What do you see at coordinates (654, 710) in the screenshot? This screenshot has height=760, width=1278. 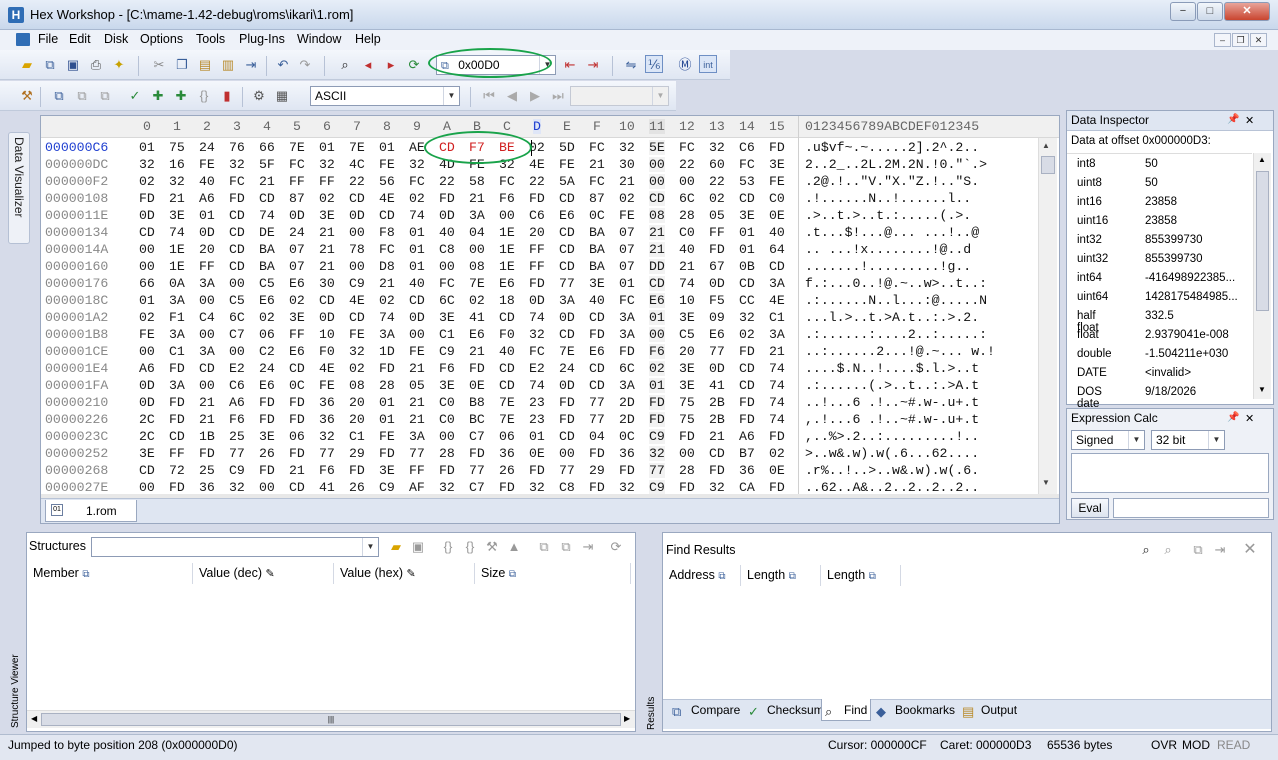 I see `results-sidetab: Results` at bounding box center [654, 710].